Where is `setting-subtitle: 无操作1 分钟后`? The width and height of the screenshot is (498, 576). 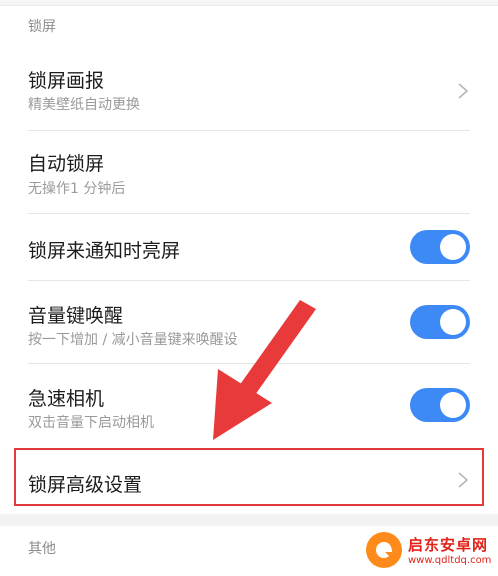
setting-subtitle: 无操作1 分钟后 is located at coordinates (77, 189).